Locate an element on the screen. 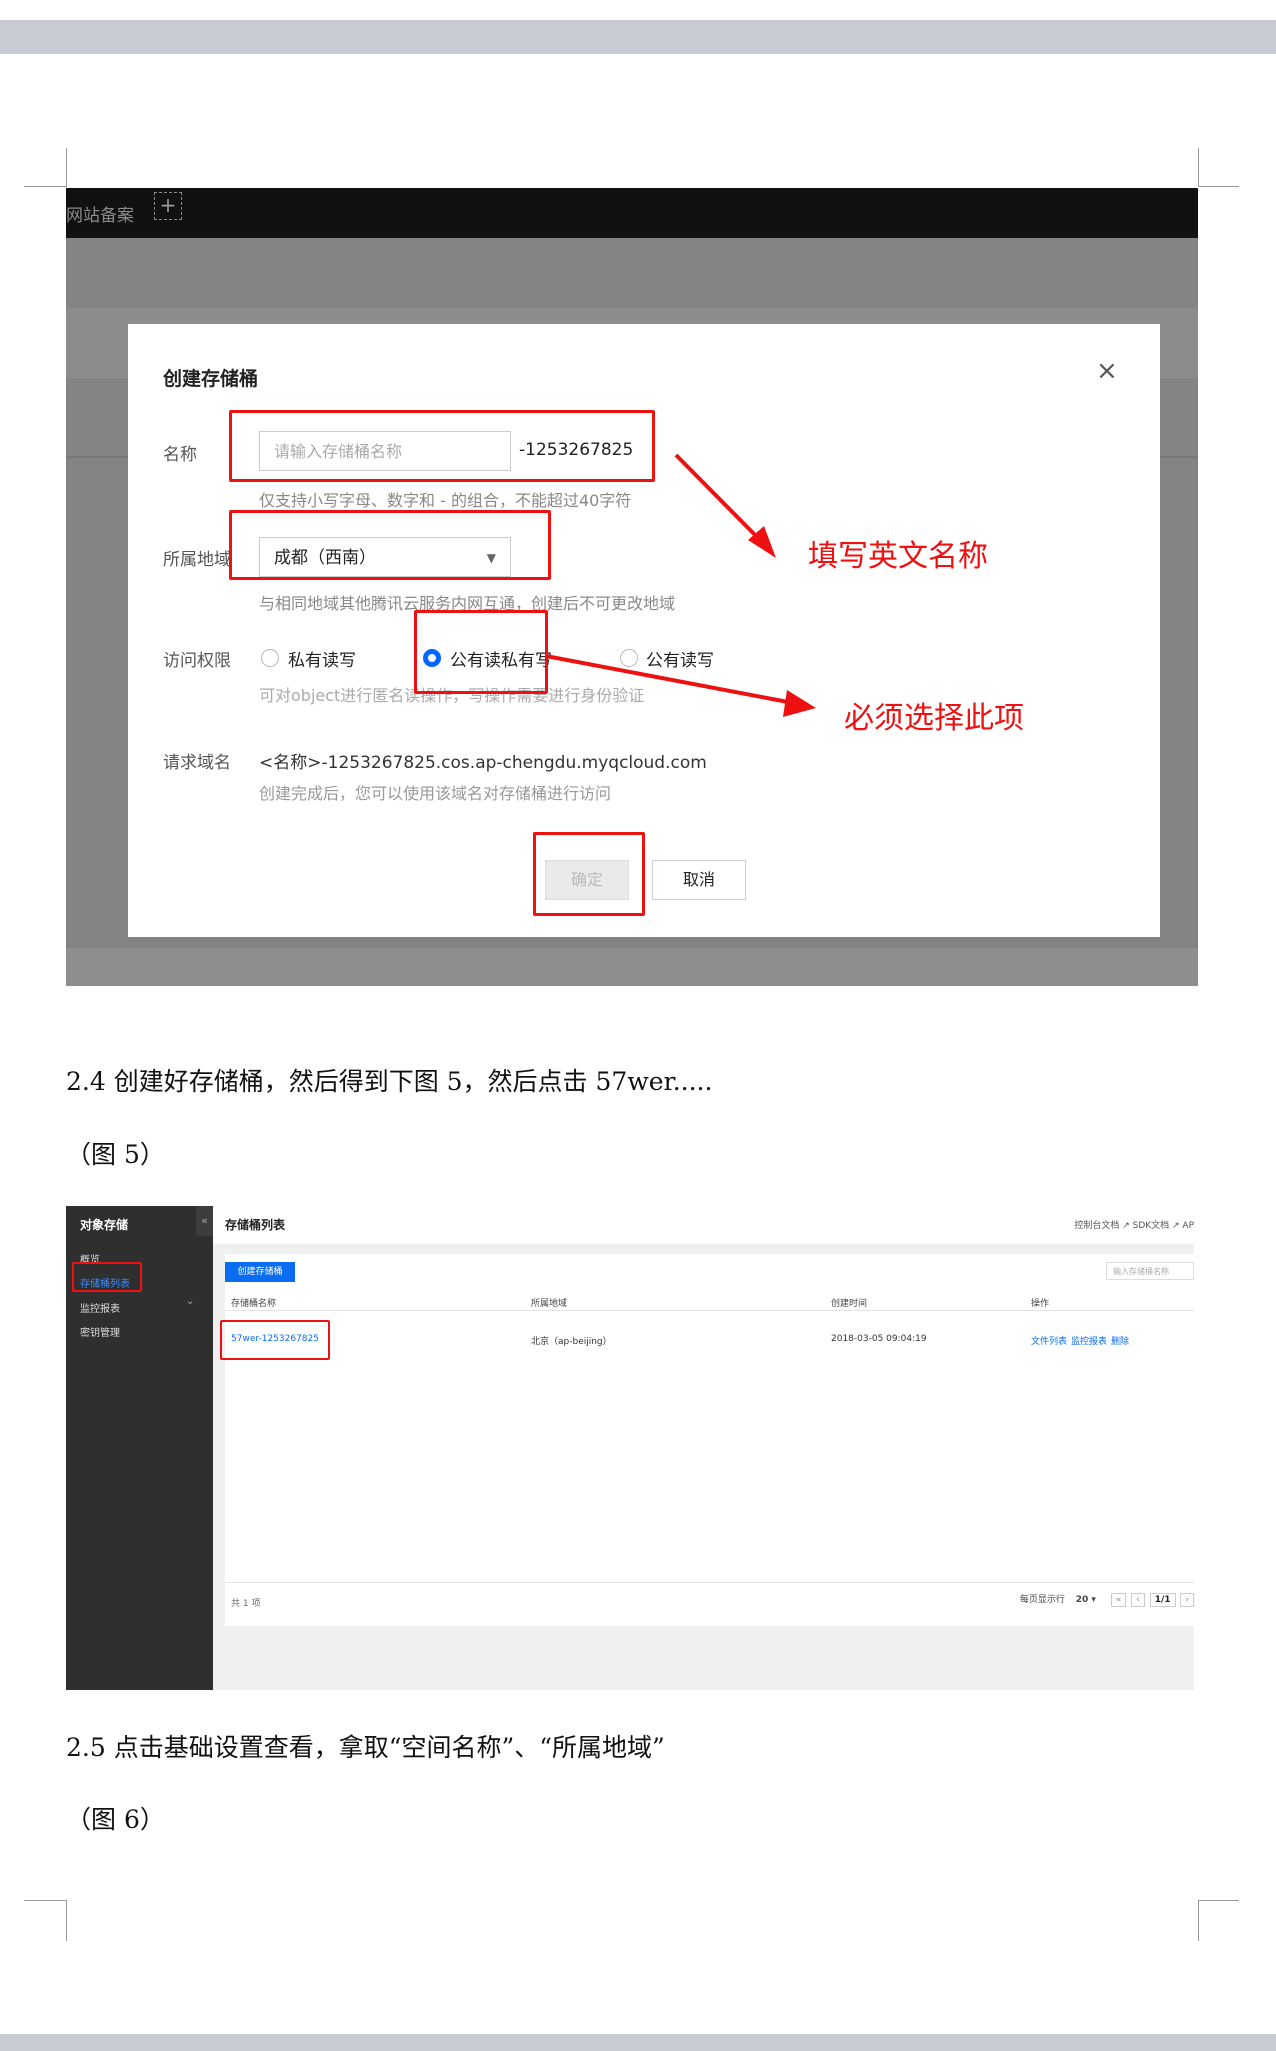 The height and width of the screenshot is (2051, 1276). column-header: 操作 is located at coordinates (1040, 1304).